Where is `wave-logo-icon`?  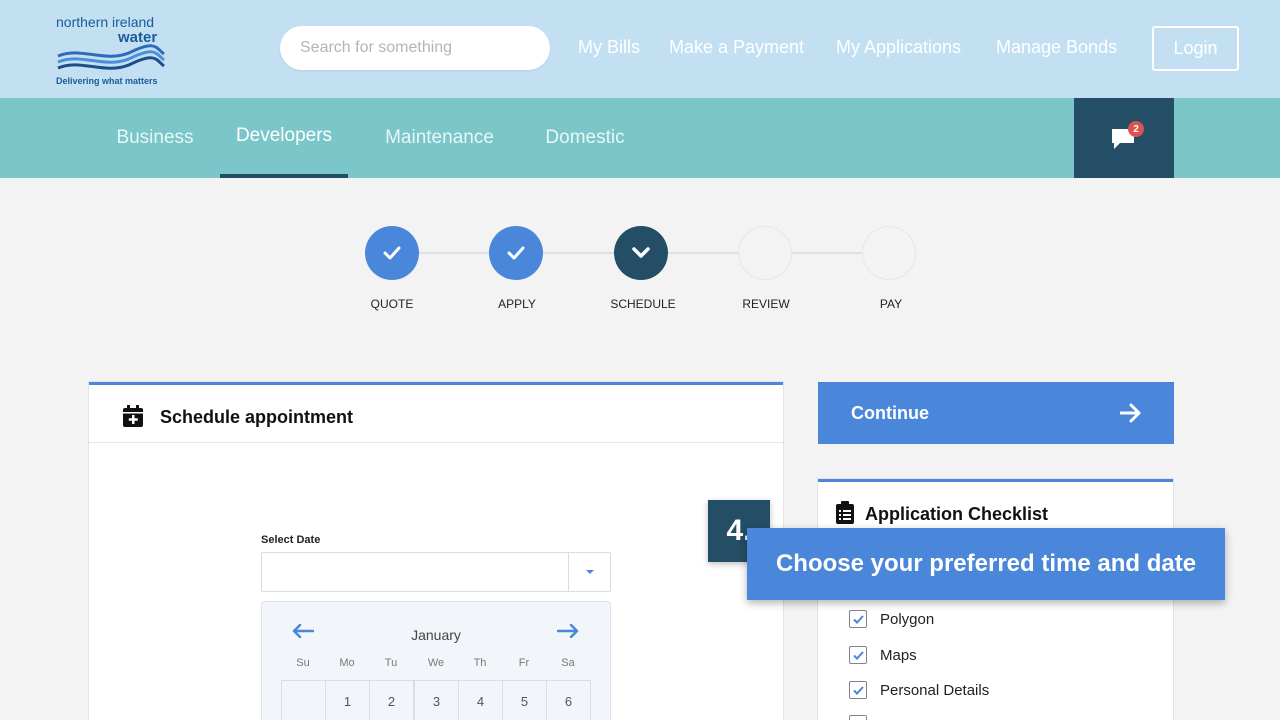 wave-logo-icon is located at coordinates (111, 57).